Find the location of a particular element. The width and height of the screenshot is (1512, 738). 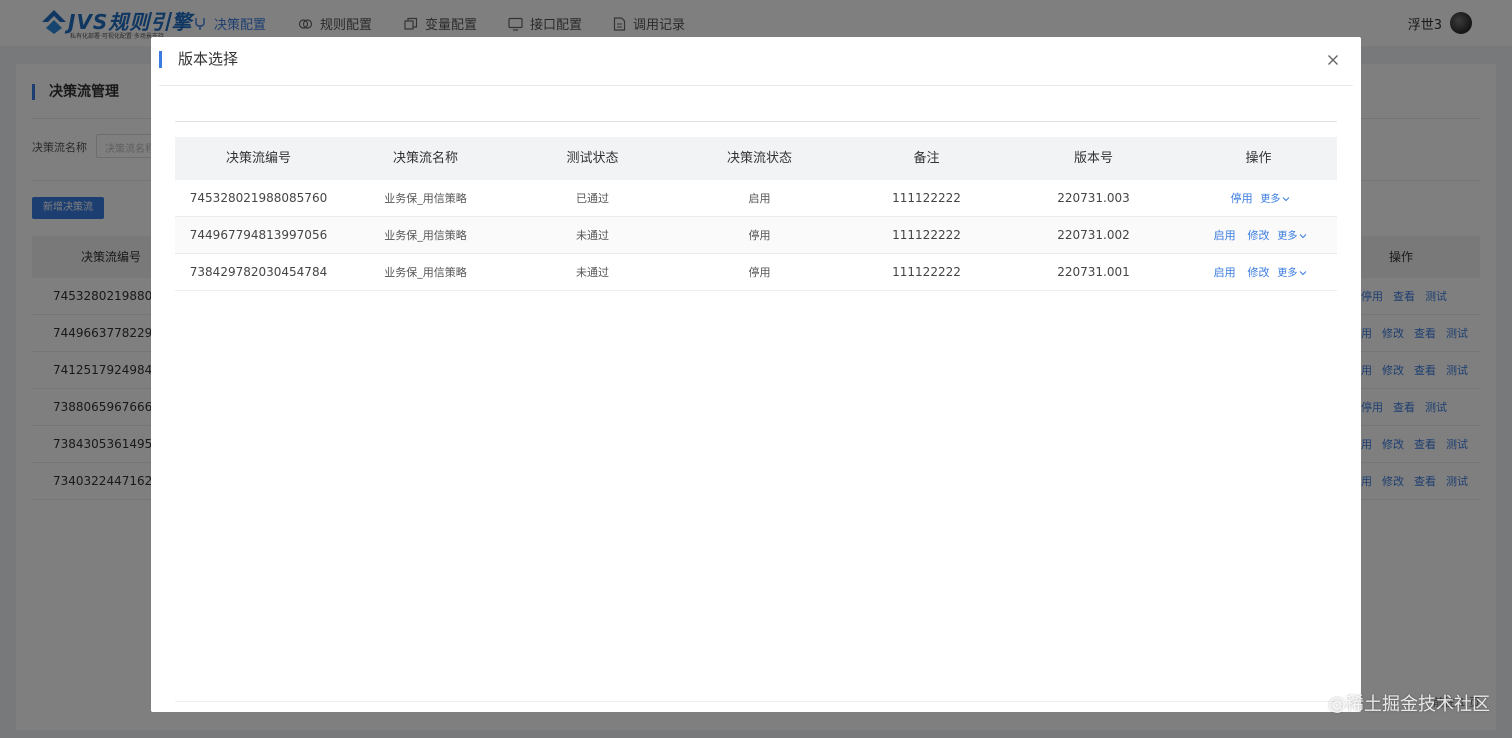

version-number: 220731.003 is located at coordinates (1093, 198).